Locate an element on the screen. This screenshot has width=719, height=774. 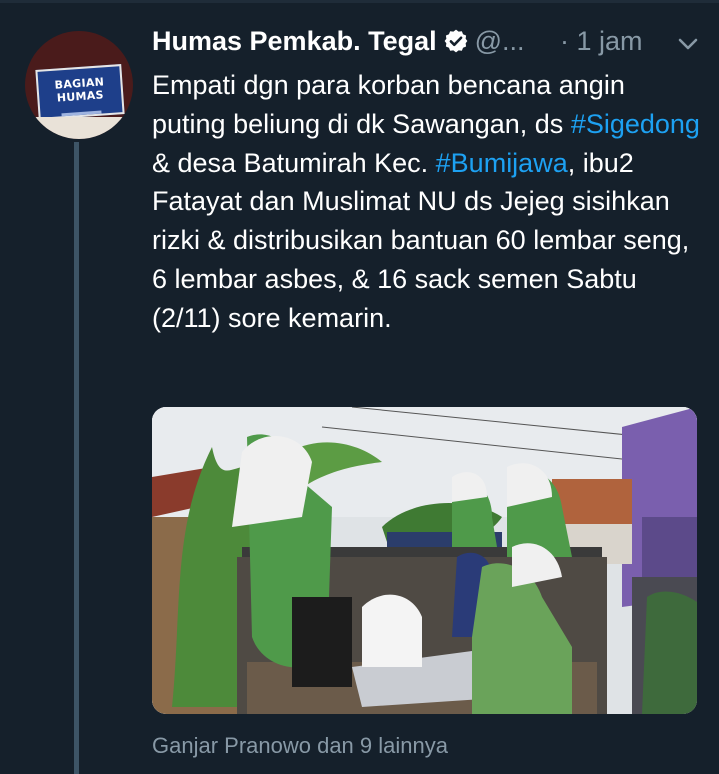
thread-line is located at coordinates (76, 458).